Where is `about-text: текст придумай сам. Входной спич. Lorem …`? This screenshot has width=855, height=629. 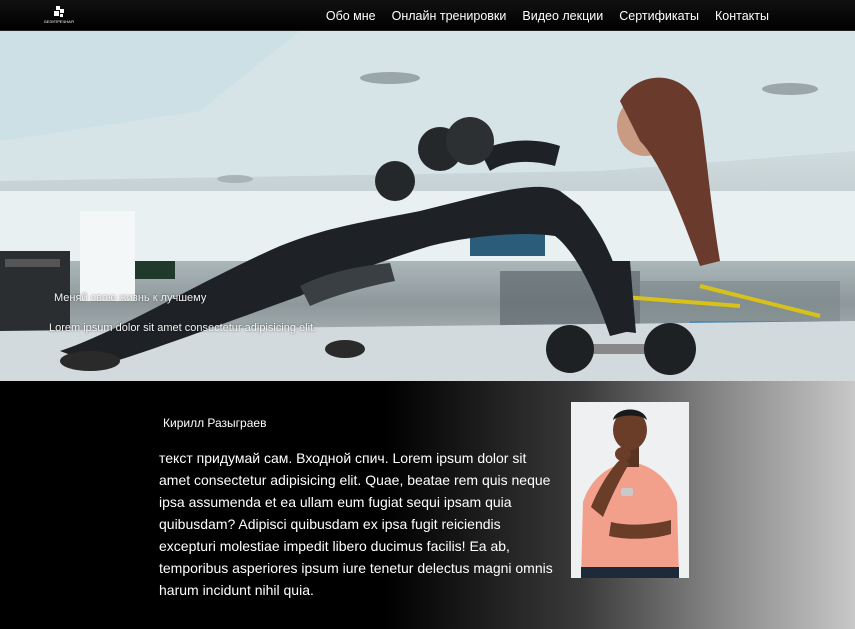 about-text: текст придумай сам. Входной спич. Lorem … is located at coordinates (356, 524).